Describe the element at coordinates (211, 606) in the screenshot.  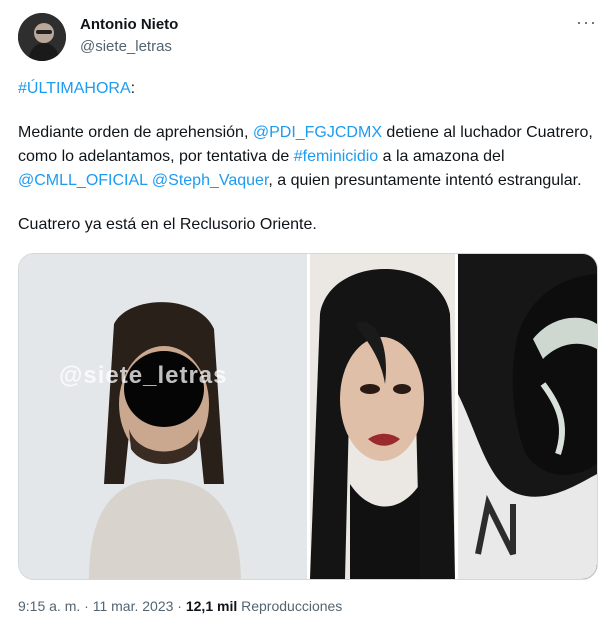
I see `views-count: 12,1 mil` at that location.